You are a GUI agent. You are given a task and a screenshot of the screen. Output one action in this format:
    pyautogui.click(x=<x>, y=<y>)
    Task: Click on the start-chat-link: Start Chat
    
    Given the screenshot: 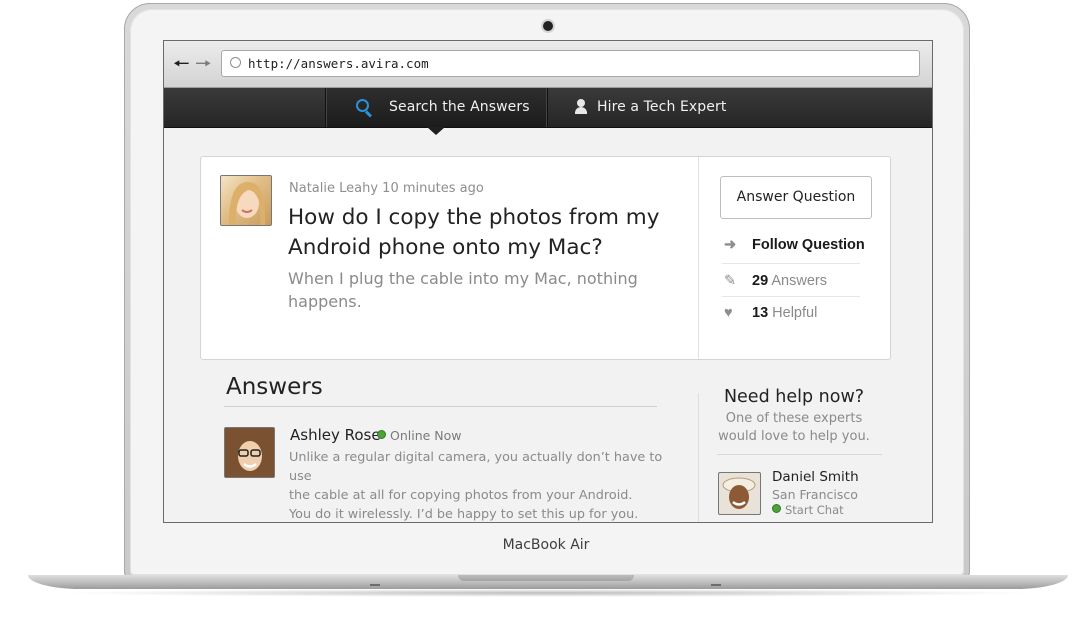 What is the action you would take?
    pyautogui.click(x=808, y=510)
    